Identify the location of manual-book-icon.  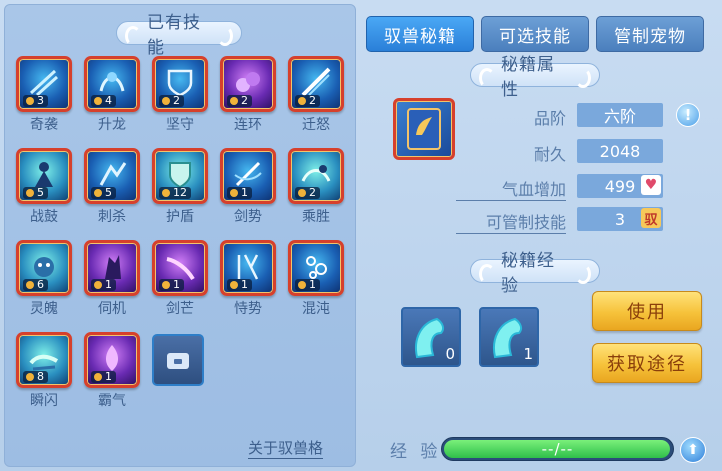
(424, 129).